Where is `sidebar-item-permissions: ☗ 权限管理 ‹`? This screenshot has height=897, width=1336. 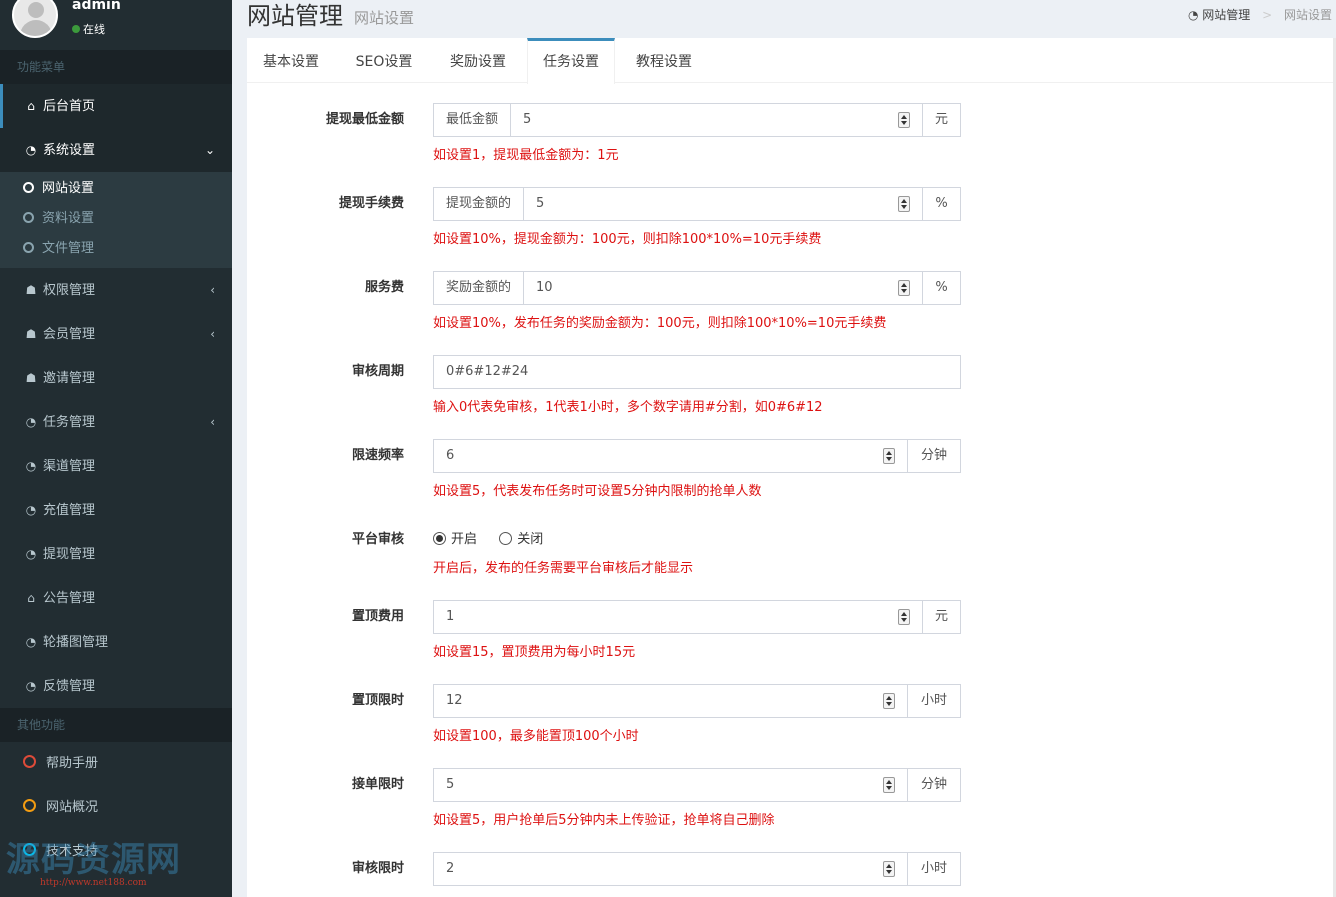 sidebar-item-permissions: ☗ 权限管理 ‹ is located at coordinates (116, 290).